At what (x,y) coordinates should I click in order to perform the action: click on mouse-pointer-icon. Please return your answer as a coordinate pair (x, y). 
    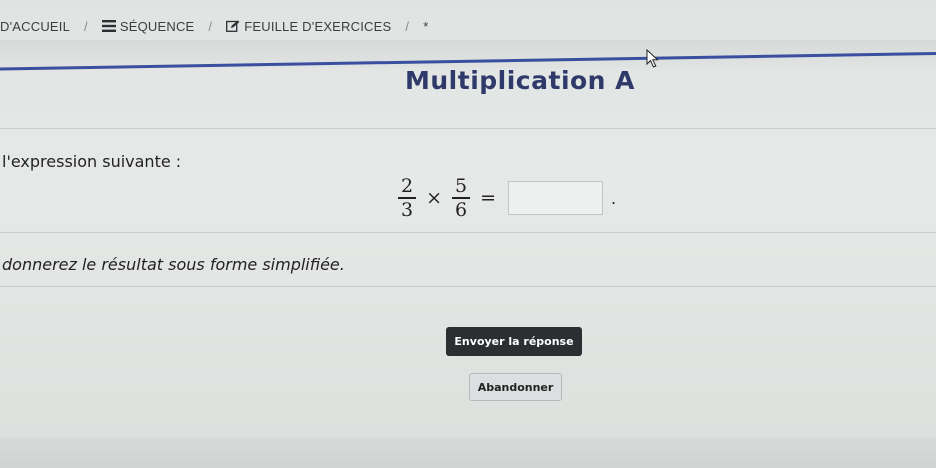
    Looking at the image, I should click on (652, 58).